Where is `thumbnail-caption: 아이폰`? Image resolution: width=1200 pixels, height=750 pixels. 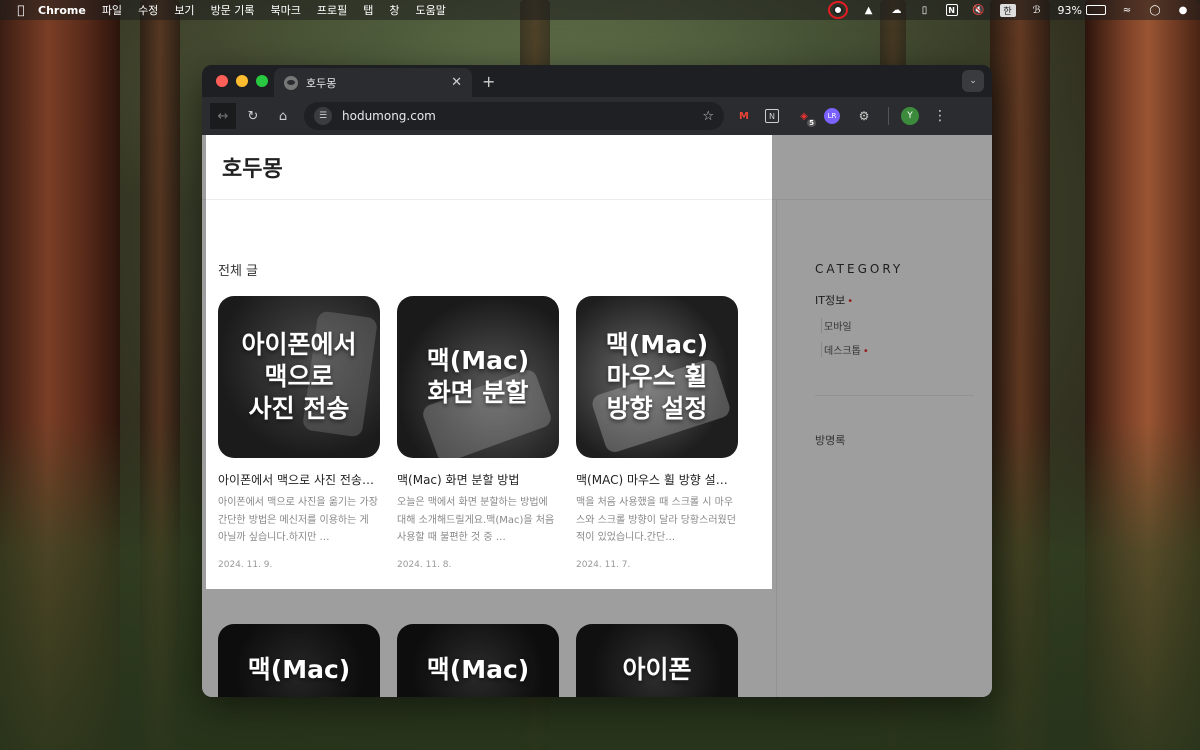
thumbnail-caption: 아이폰 is located at coordinates (657, 669).